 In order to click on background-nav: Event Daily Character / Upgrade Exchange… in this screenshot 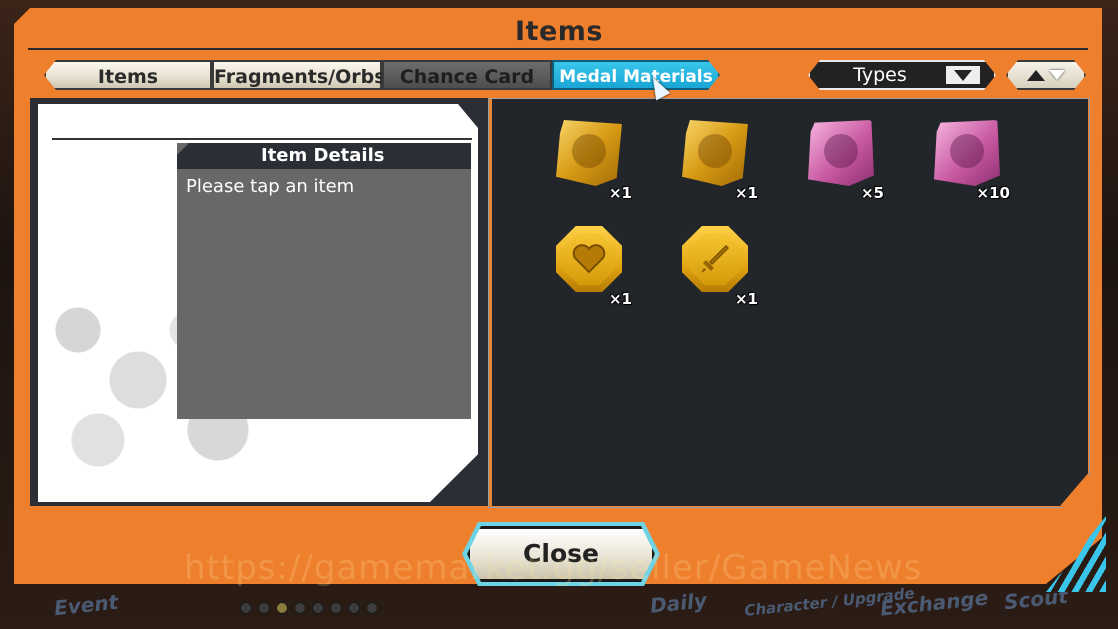, I will do `click(559, 606)`.